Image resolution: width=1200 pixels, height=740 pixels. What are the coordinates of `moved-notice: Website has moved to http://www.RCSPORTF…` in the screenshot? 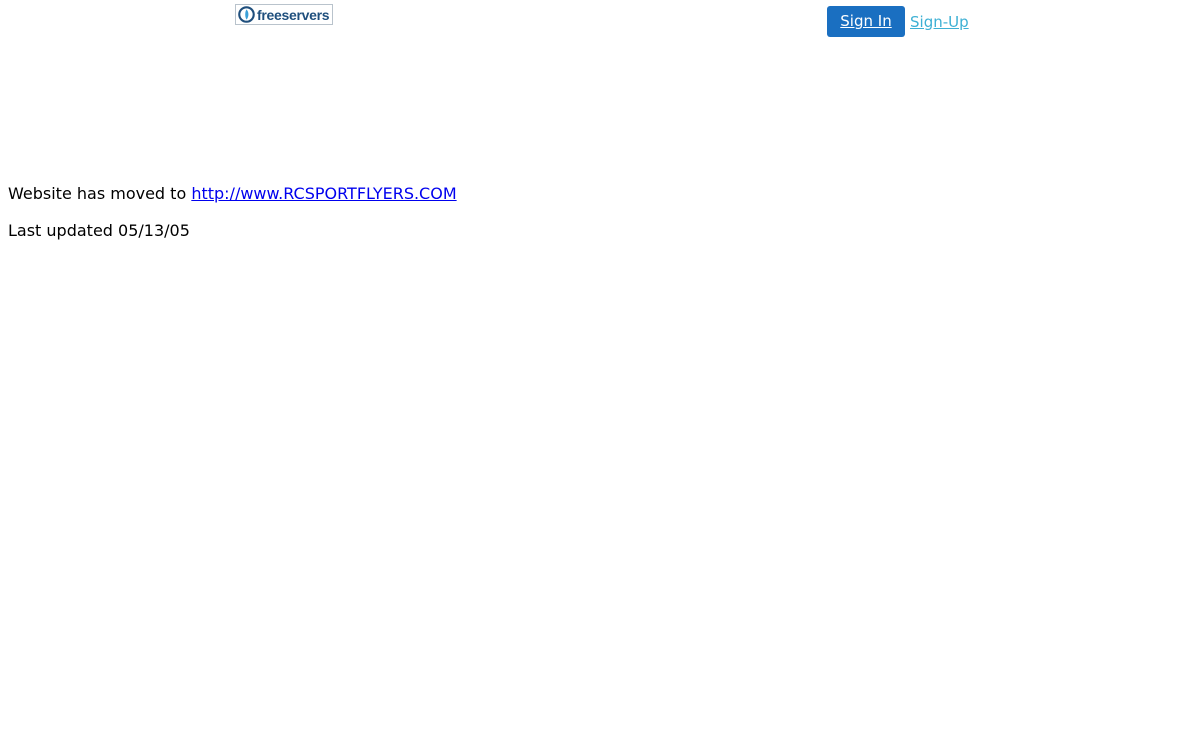 It's located at (232, 194).